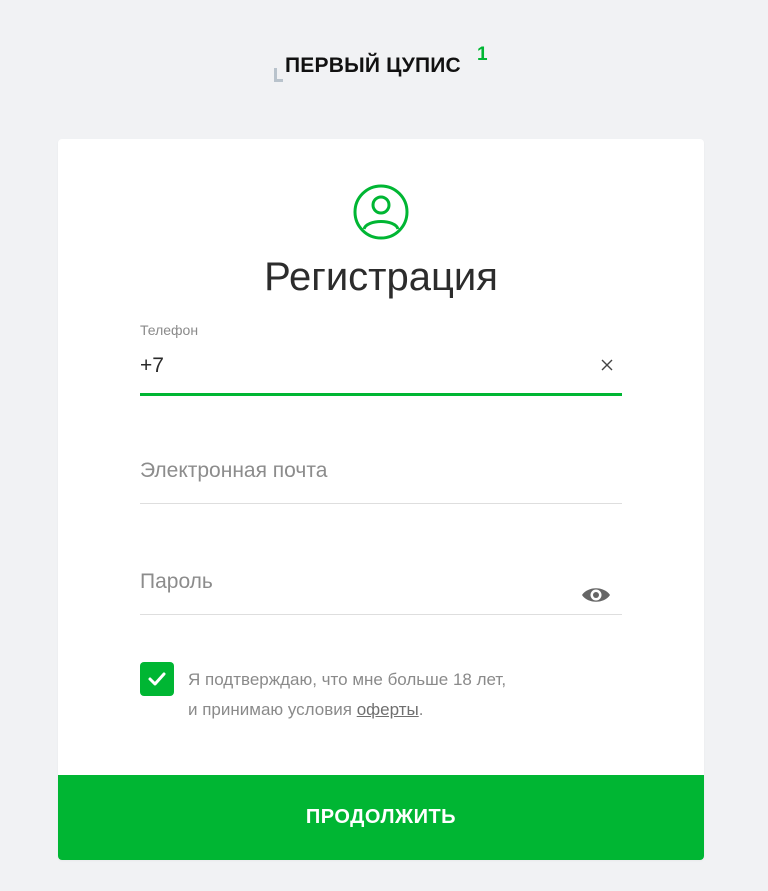 This screenshot has width=768, height=891. I want to click on password-input: Пароль, so click(176, 582).